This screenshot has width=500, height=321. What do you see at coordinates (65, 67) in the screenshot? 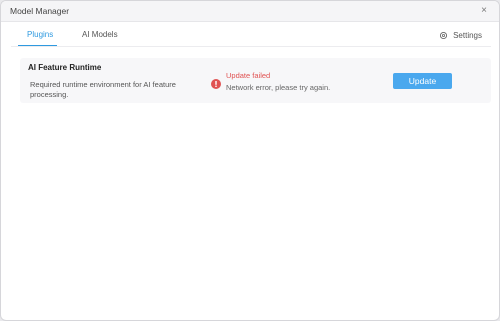
I see `plugin-name: AI Feature Runtime` at bounding box center [65, 67].